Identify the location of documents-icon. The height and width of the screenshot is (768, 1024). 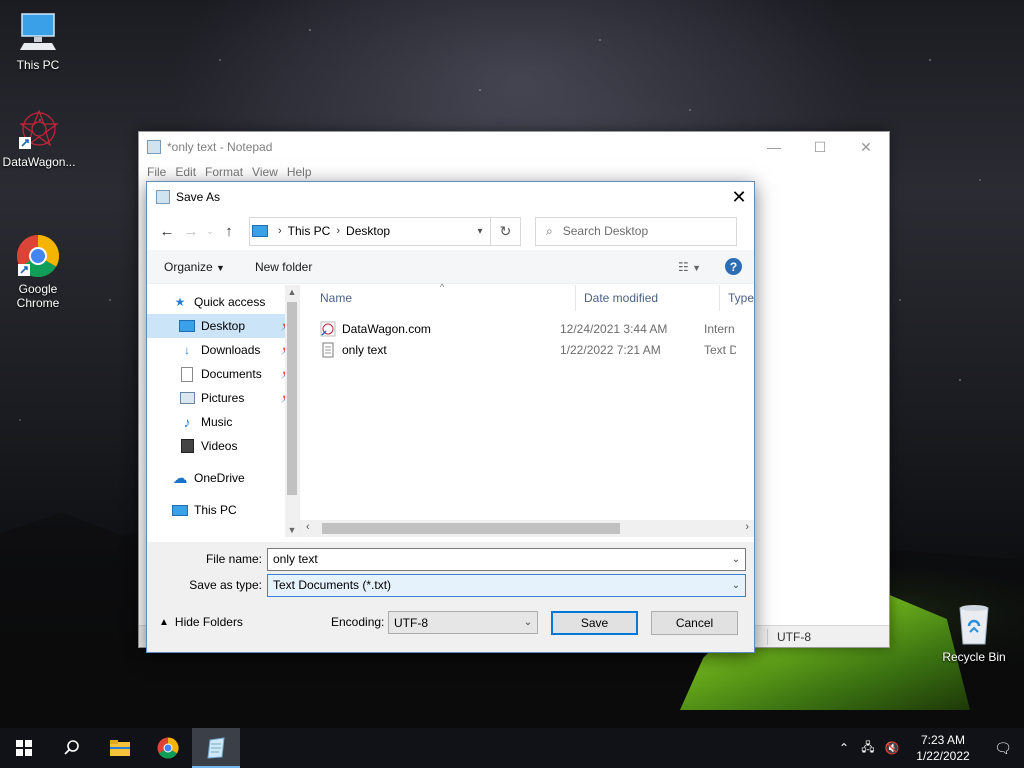
(187, 374).